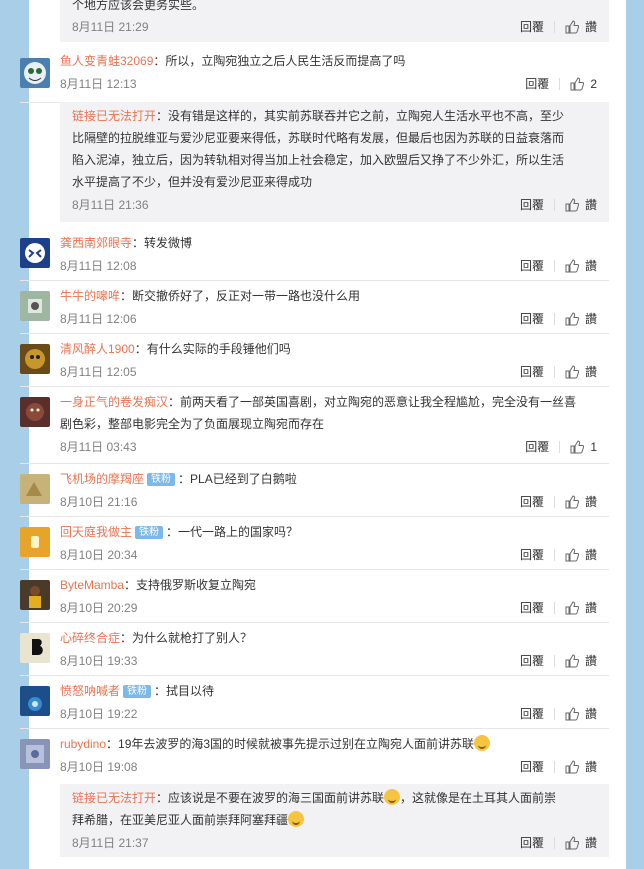 The image size is (644, 869). I want to click on comment-text: ：PLA已经到了白鹅啦, so click(237, 479).